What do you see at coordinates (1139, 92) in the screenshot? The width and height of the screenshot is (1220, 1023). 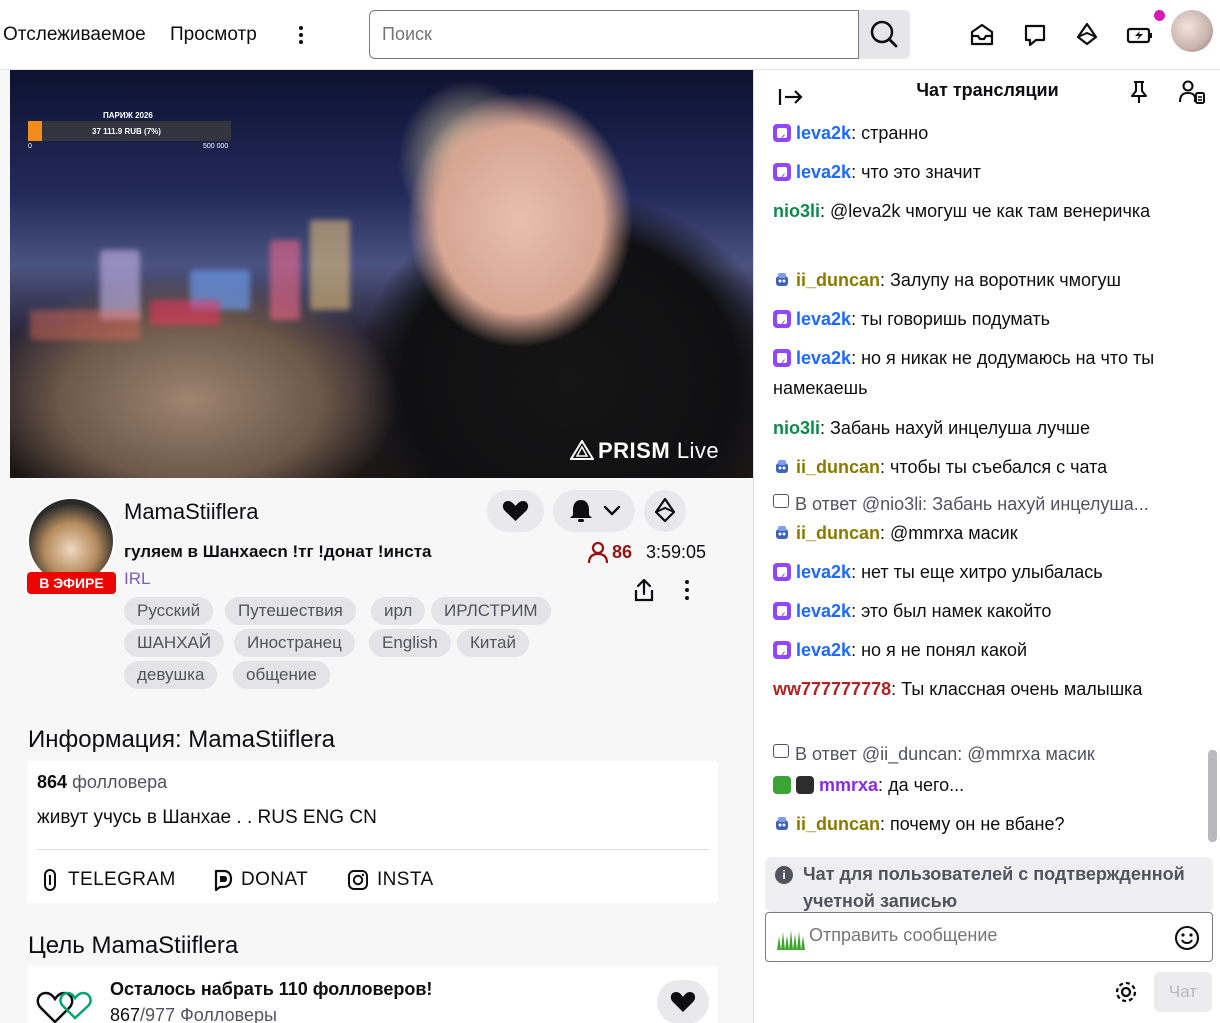 I see `pin-icon` at bounding box center [1139, 92].